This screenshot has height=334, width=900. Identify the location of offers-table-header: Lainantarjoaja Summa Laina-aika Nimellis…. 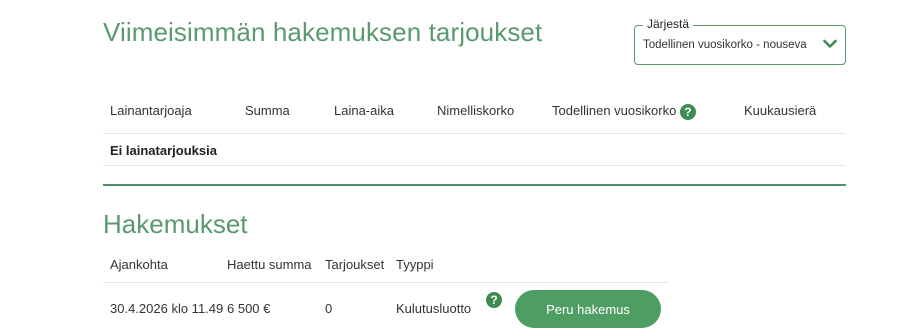
(474, 111).